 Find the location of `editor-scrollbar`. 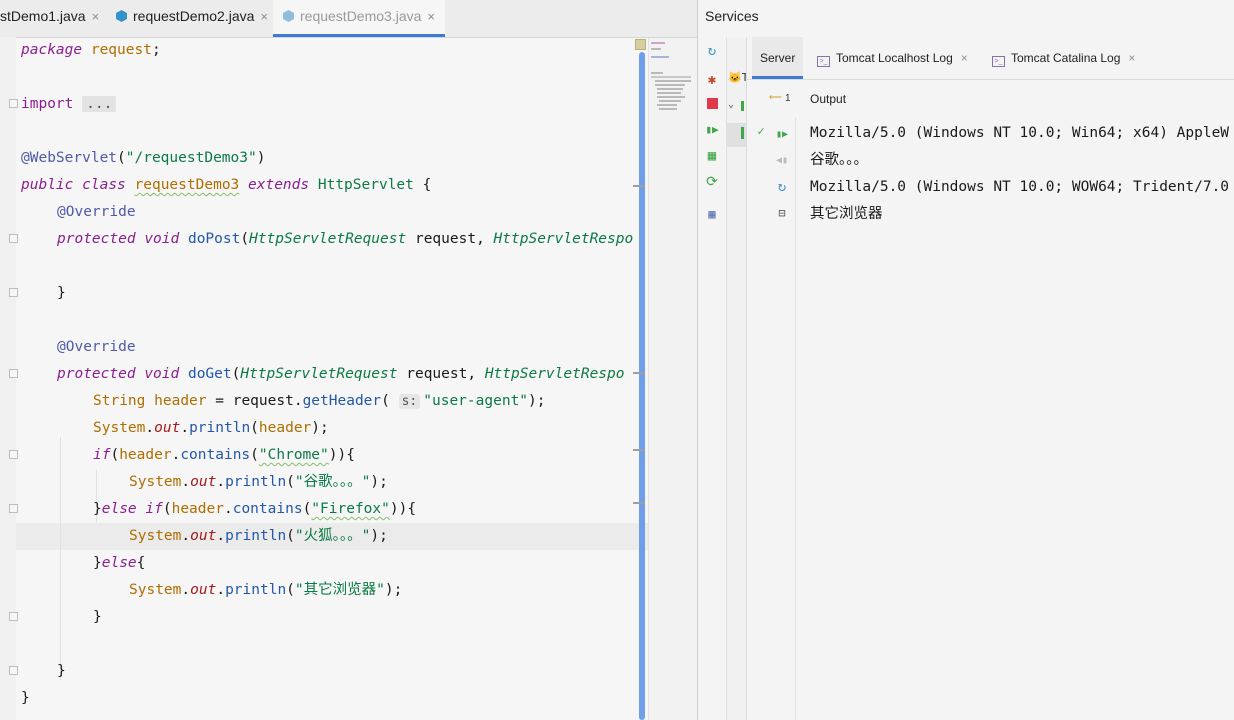

editor-scrollbar is located at coordinates (642, 386).